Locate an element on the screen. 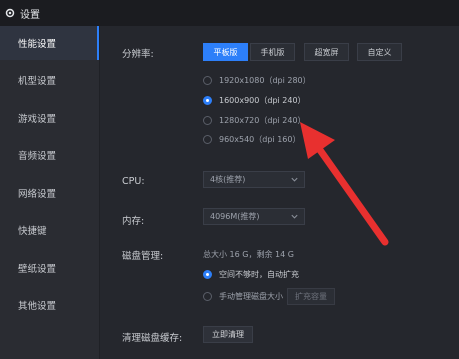 The height and width of the screenshot is (359, 459). resolution-label: 分辨率: is located at coordinates (138, 54).